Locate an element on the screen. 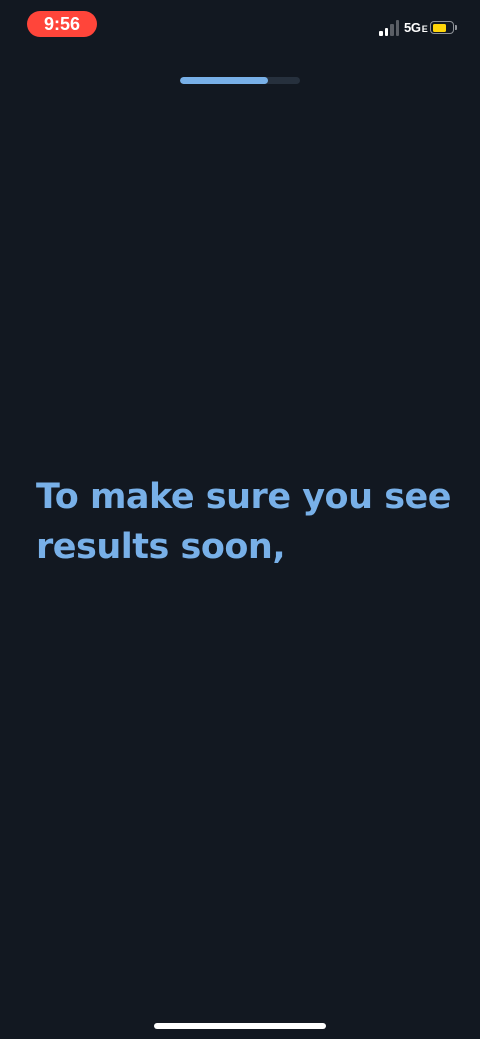  network-indicator: 5GE is located at coordinates (416, 28).